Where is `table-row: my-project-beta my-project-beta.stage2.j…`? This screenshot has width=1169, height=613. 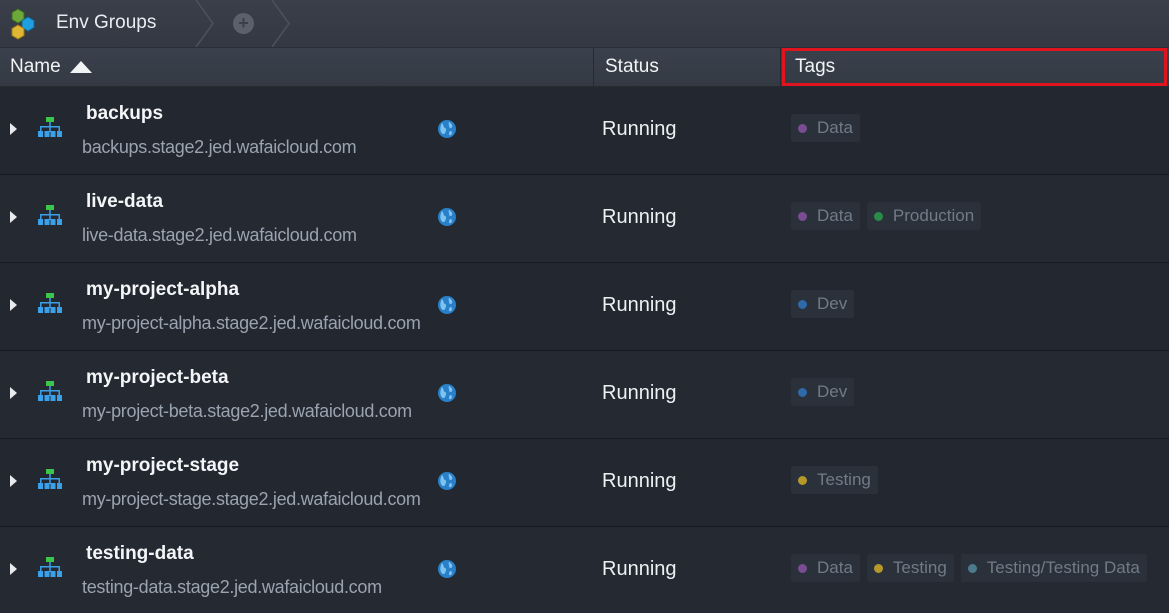
table-row: my-project-beta my-project-beta.stage2.j… is located at coordinates (584, 395).